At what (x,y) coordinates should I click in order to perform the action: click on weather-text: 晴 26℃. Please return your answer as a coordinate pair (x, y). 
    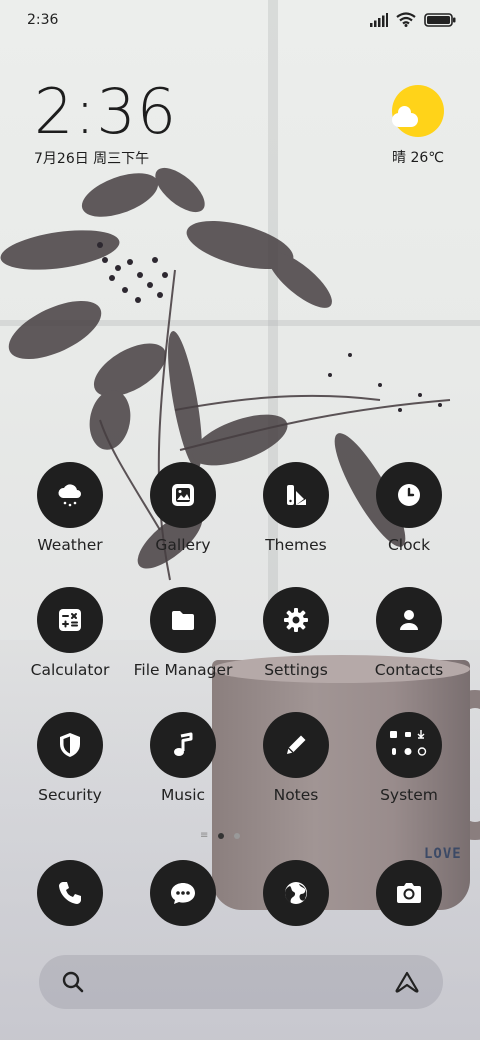
    Looking at the image, I should click on (418, 158).